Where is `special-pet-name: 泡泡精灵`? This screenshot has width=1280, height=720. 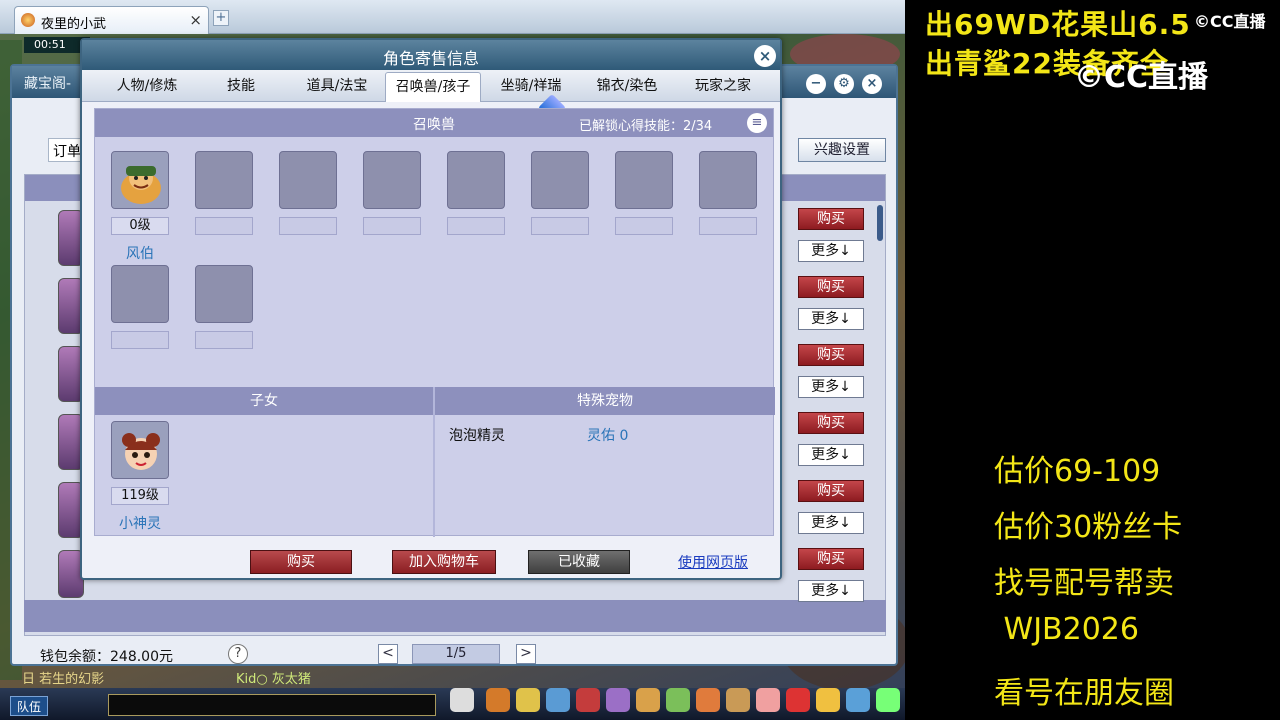
special-pet-name: 泡泡精灵 is located at coordinates (477, 436).